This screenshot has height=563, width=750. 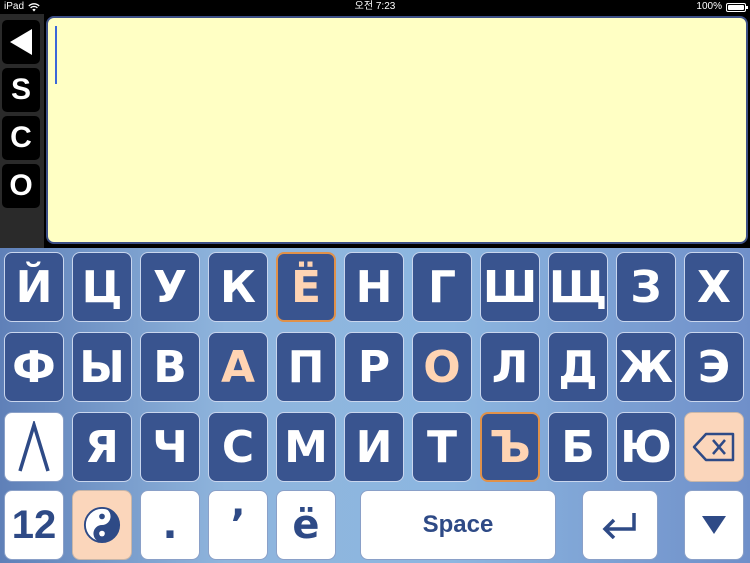 I want to click on key-cyr-8: Ш, so click(x=510, y=287).